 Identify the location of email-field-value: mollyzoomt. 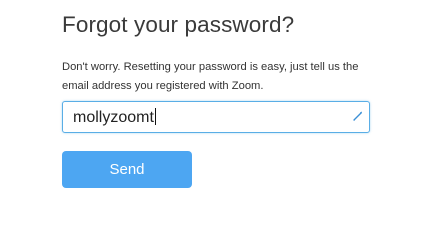
(114, 117).